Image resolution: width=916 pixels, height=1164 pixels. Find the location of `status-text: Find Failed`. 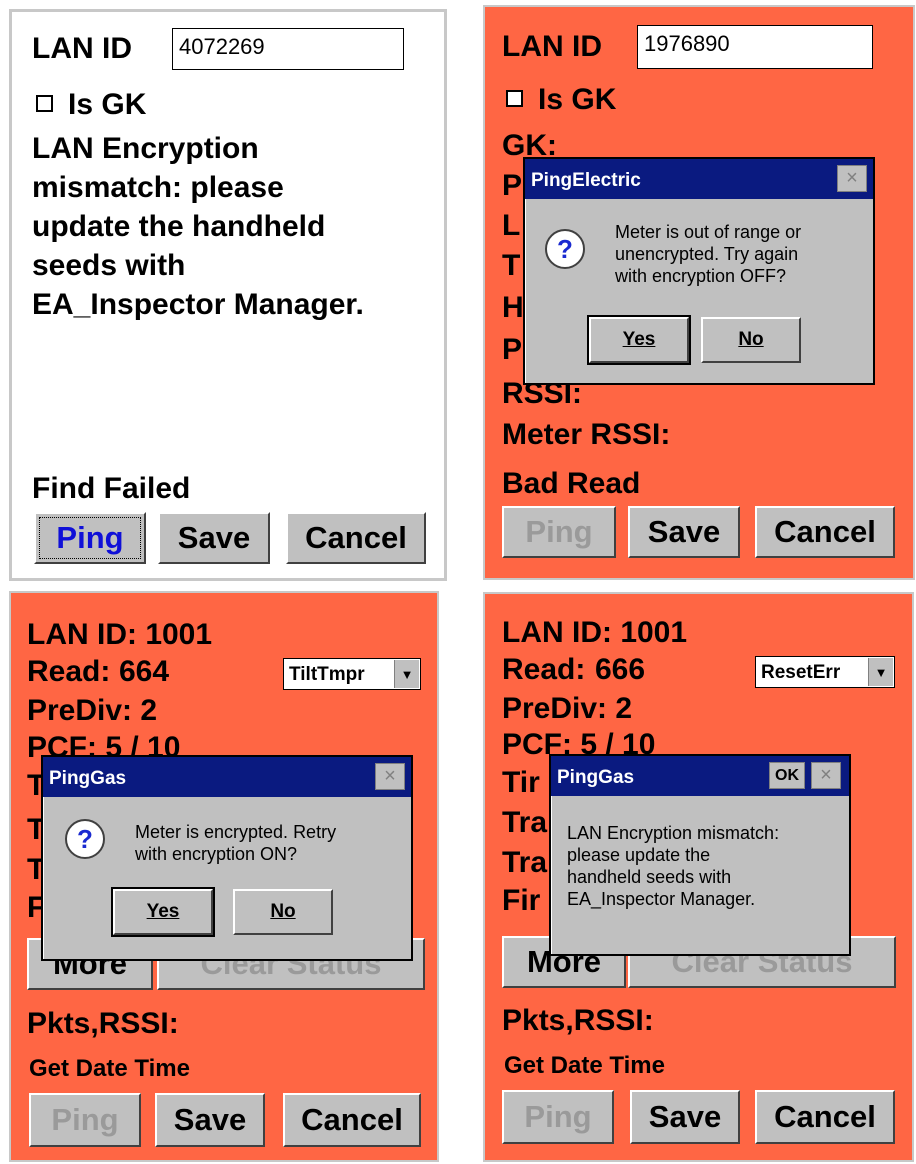

status-text: Find Failed is located at coordinates (111, 488).